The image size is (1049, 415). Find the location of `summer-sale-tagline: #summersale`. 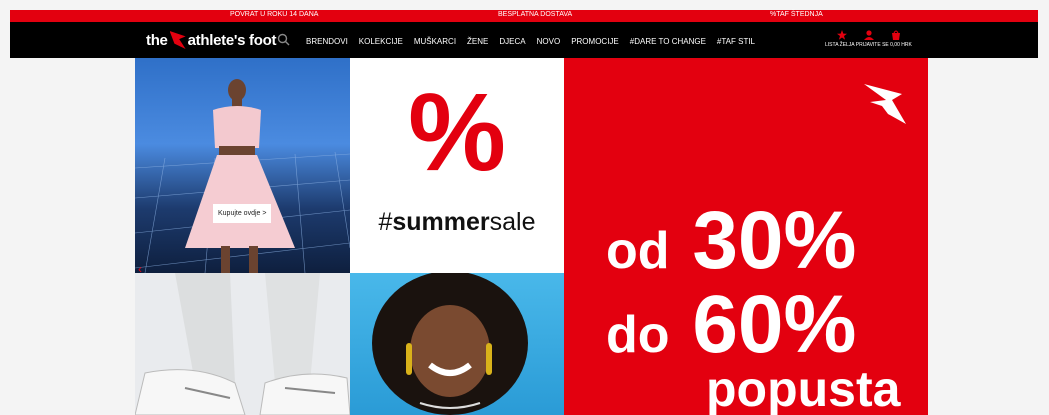

summer-sale-tagline: #summersale is located at coordinates (457, 222).